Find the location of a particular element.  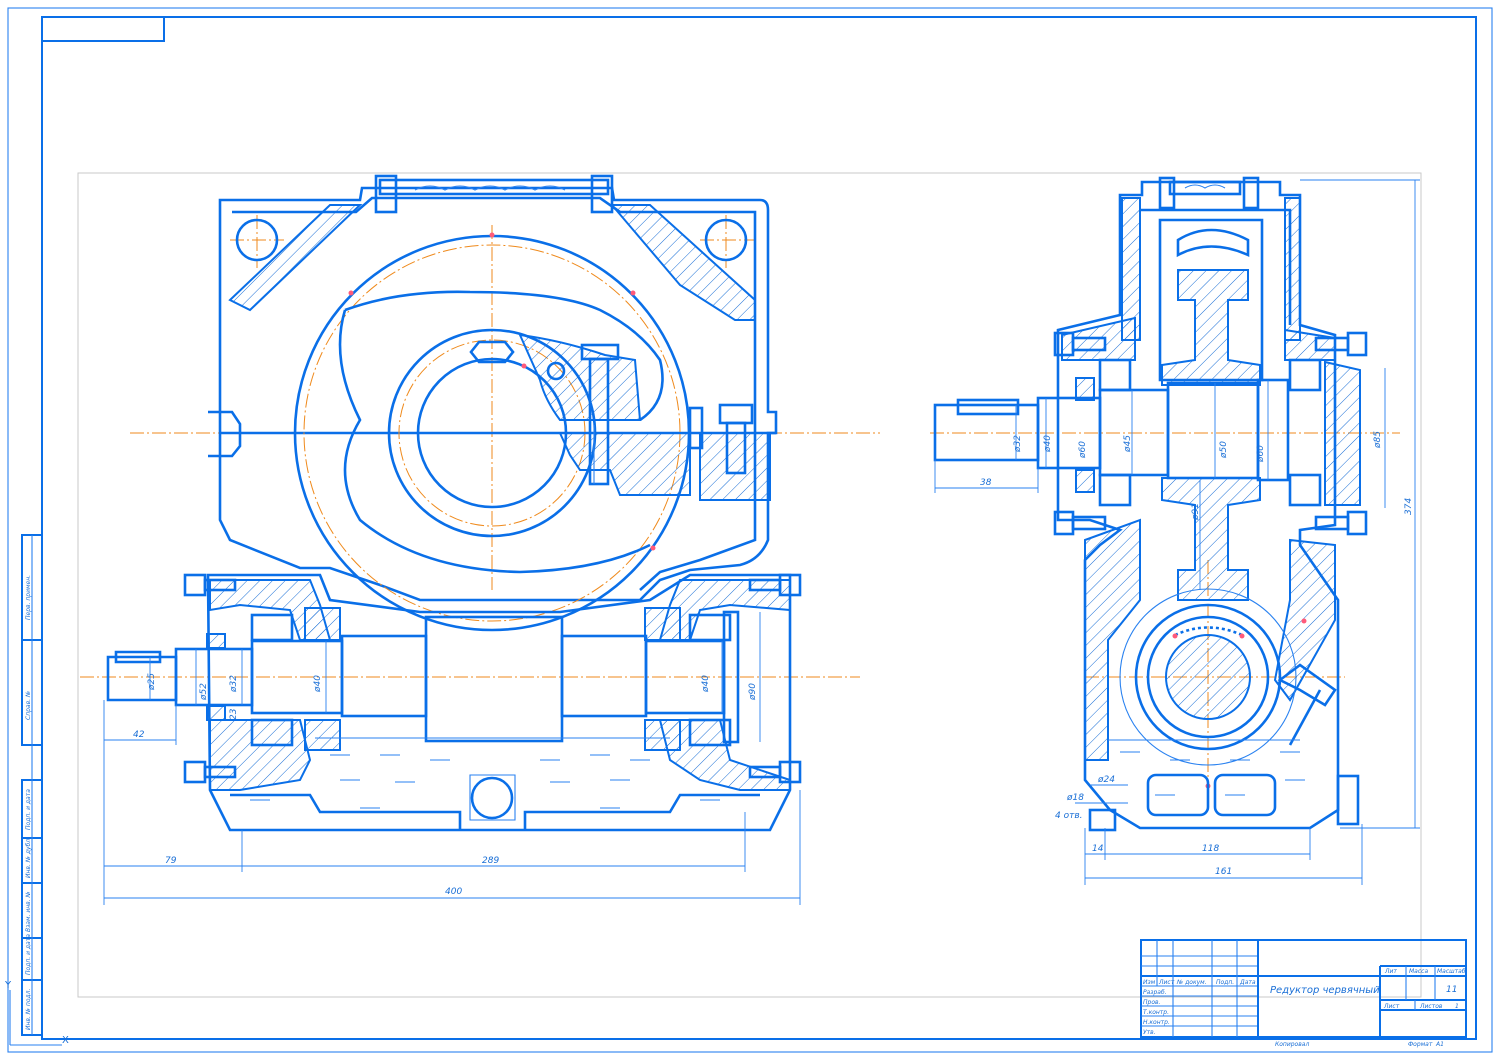

tb-izm: Изм is located at coordinates (1149, 982).